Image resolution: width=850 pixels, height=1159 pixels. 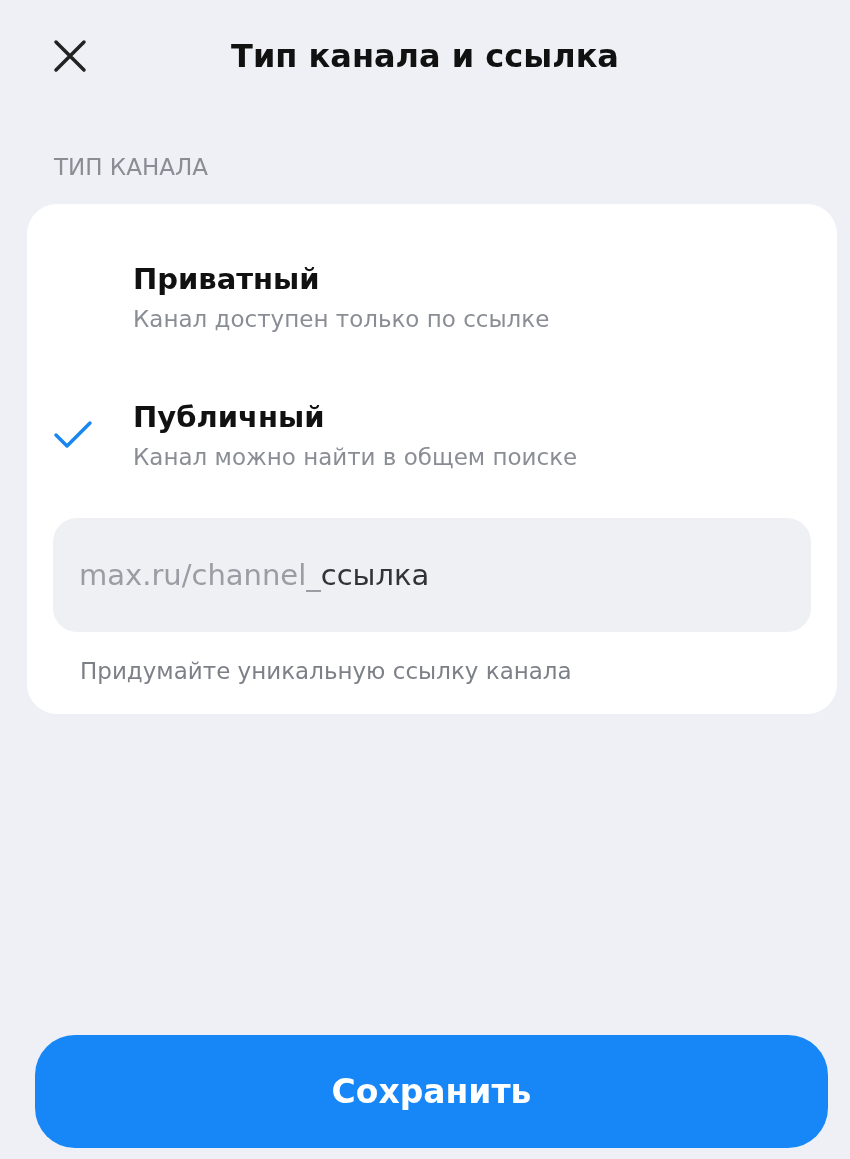 I want to click on option-title: Публичный, so click(x=229, y=417).